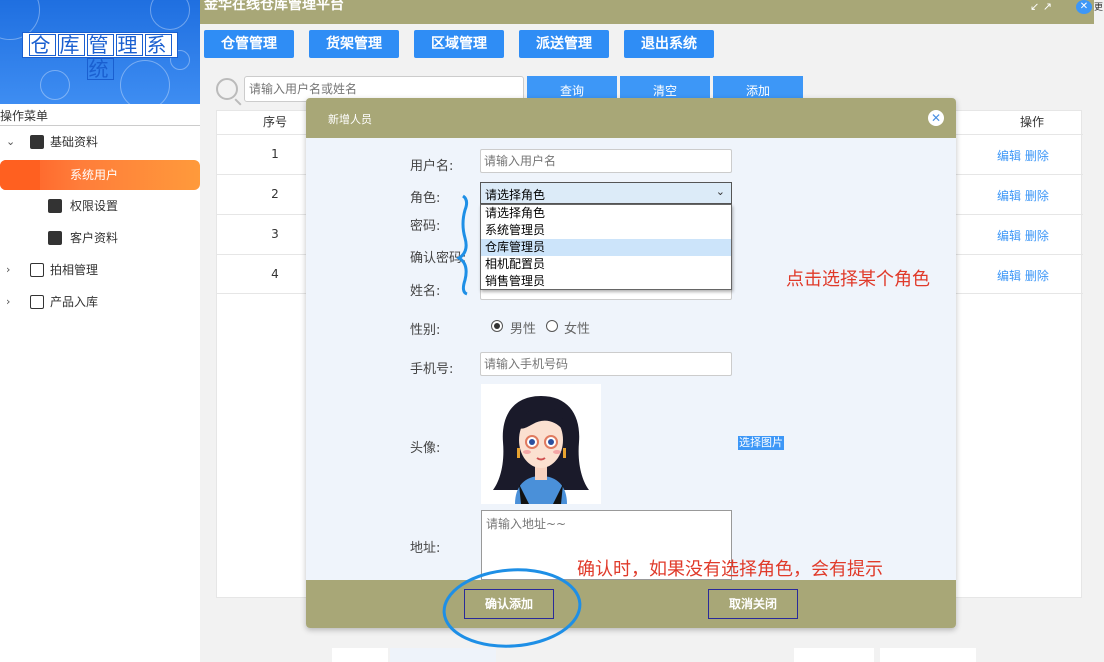 The height and width of the screenshot is (662, 1104). I want to click on sidebar-item-label: 产品入库, so click(74, 302).